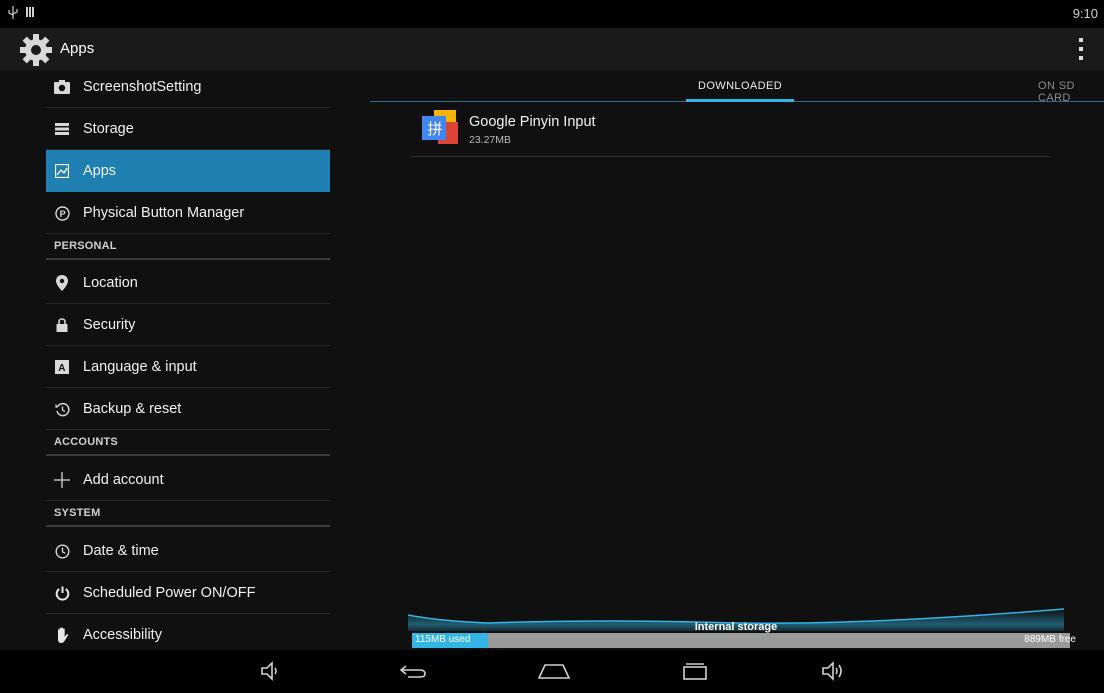 This screenshot has height=693, width=1104. What do you see at coordinates (123, 480) in the screenshot?
I see `sidebar-item-label: Add account` at bounding box center [123, 480].